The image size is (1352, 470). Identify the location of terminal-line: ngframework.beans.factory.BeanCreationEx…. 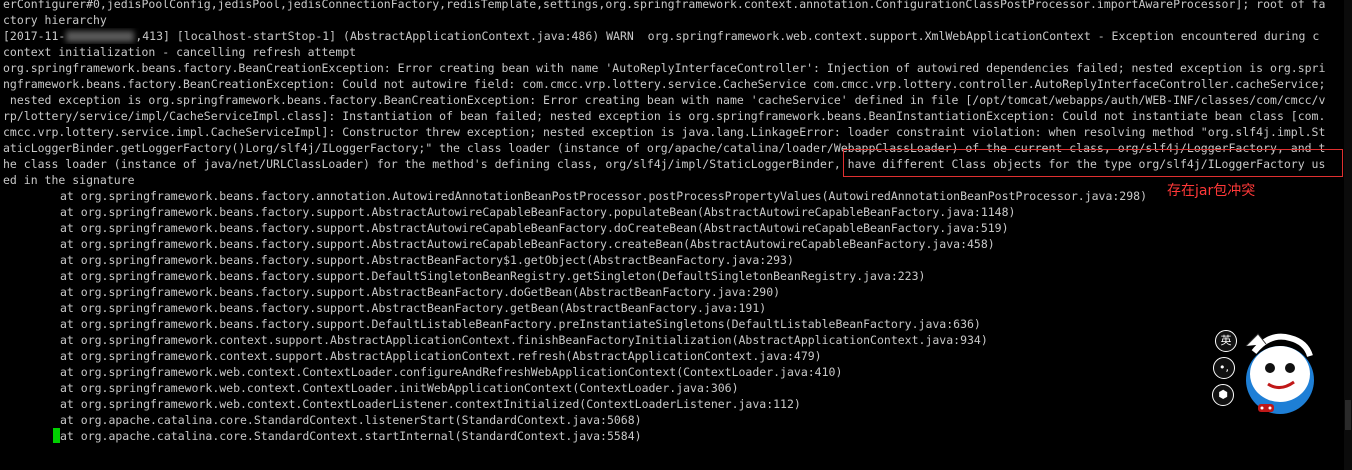
(664, 84).